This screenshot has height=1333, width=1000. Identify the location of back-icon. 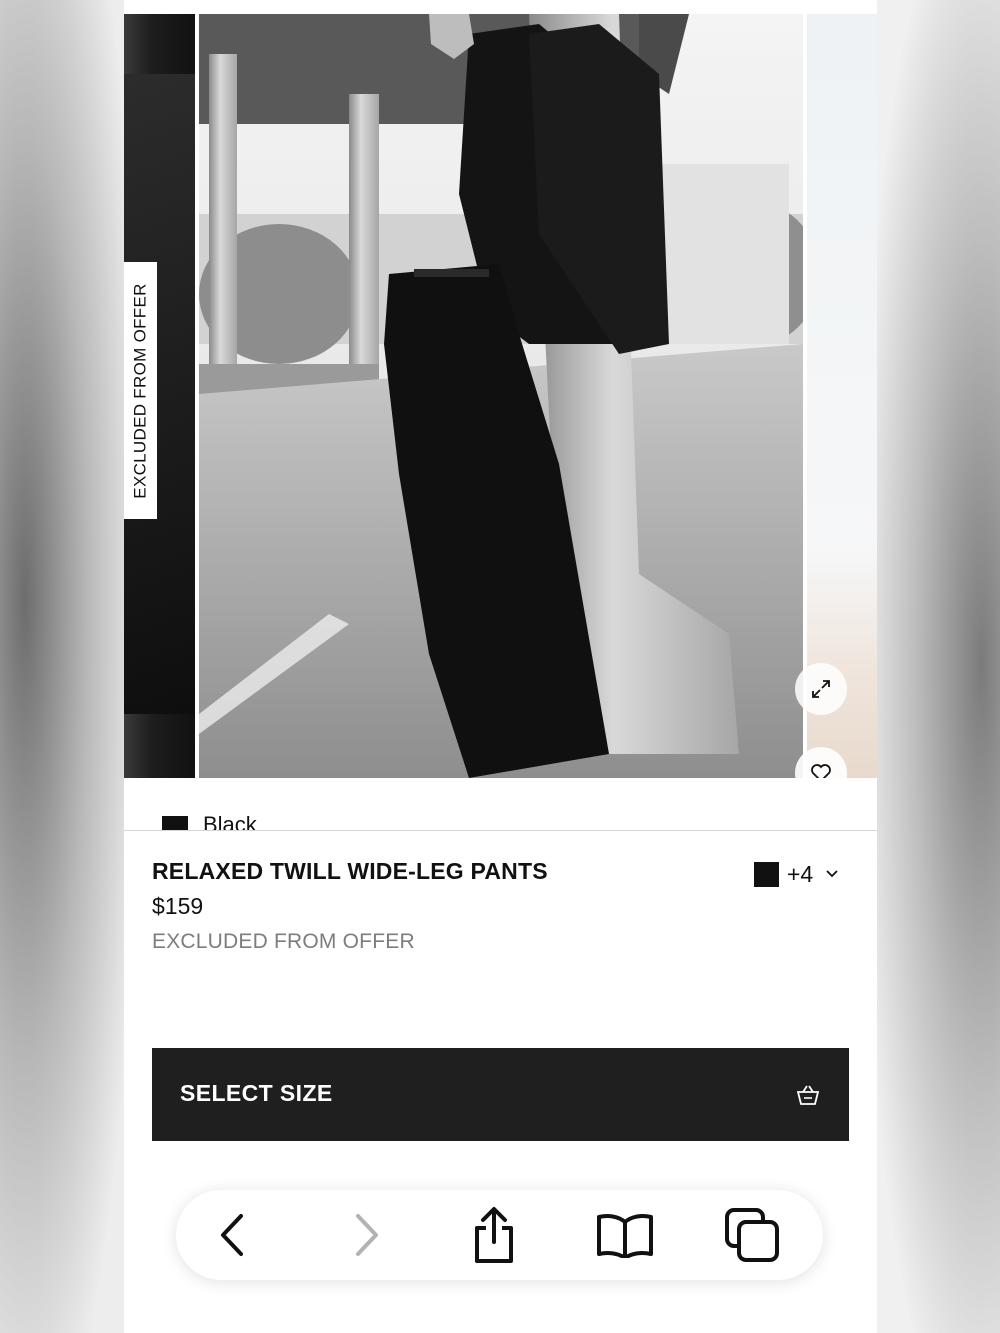
(232, 1235).